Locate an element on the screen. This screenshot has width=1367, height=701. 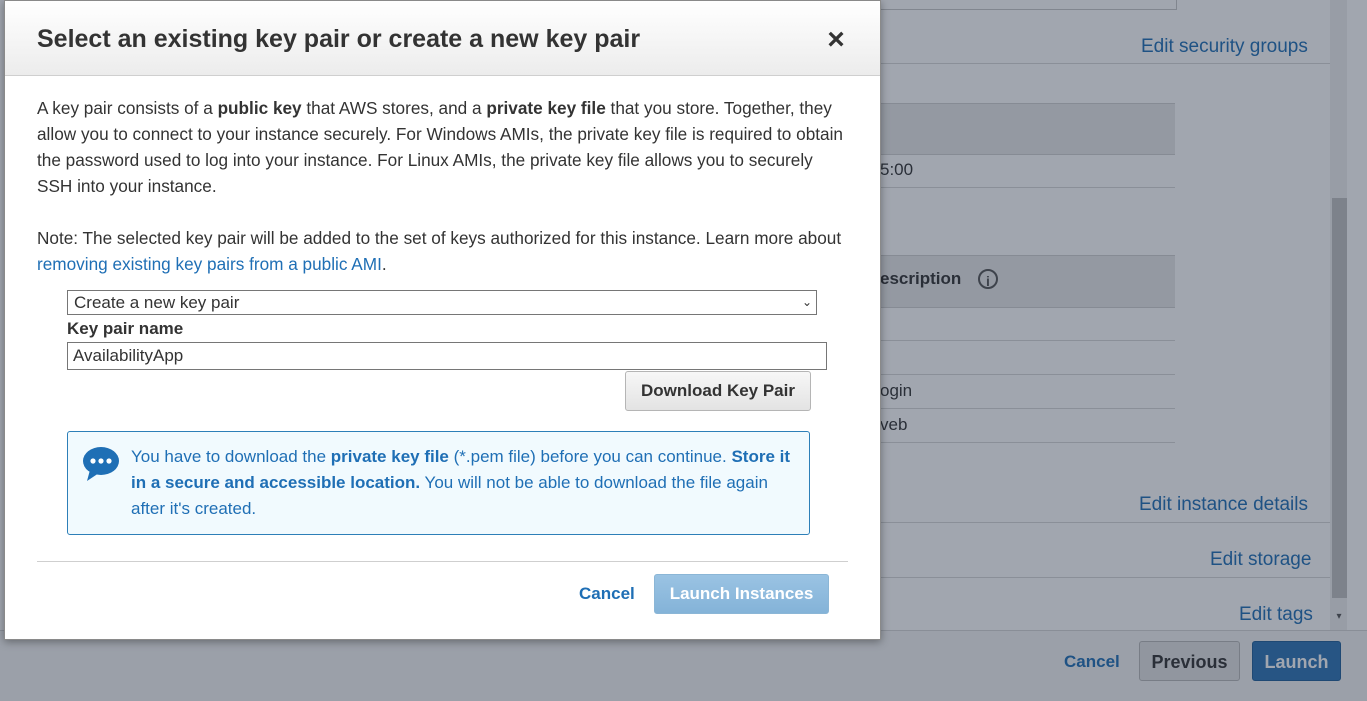
launch-instances-button: Launch Instances is located at coordinates (741, 594).